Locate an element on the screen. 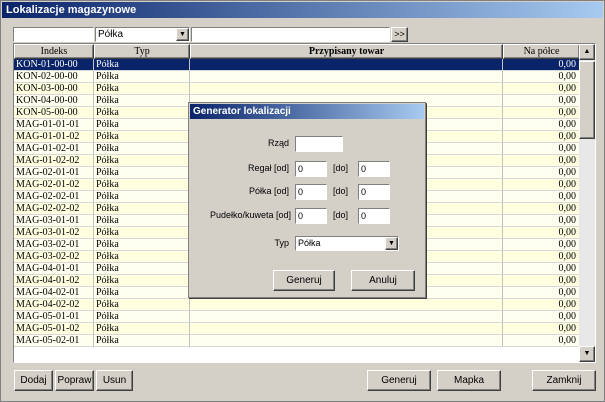 This screenshot has width=605, height=402. table-row: MAG-05-01-02 Półka 0,00 is located at coordinates (297, 329).